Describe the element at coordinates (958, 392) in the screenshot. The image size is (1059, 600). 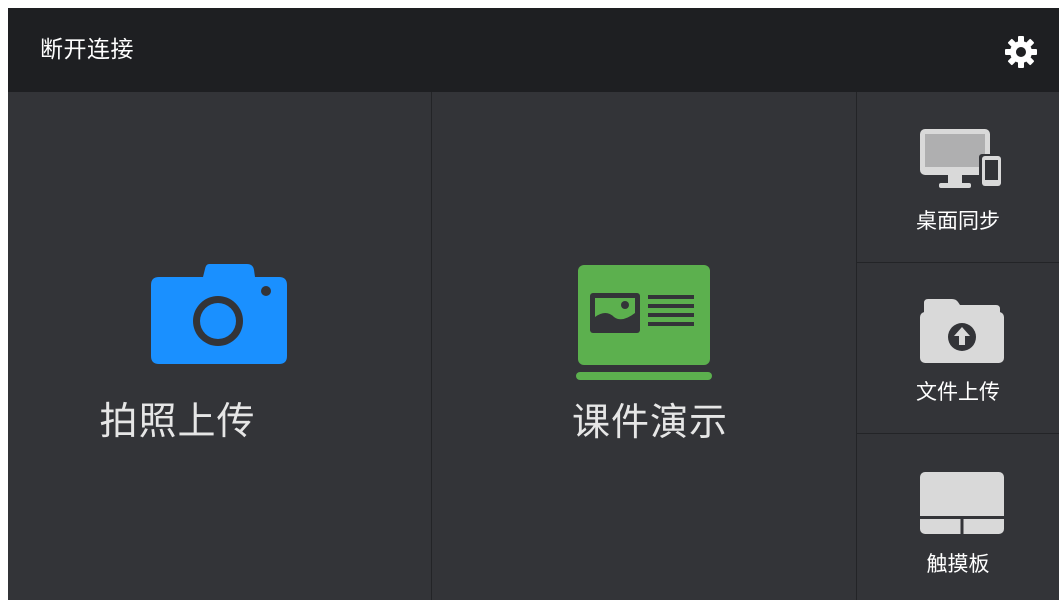
I see `file-upload-label: 文件上传` at that location.